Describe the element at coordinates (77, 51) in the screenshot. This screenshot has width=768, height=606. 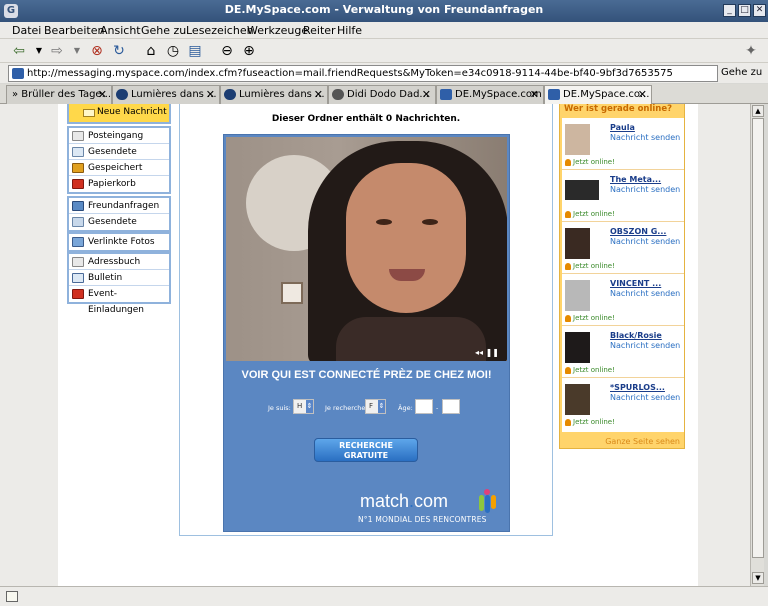
I see `forward-dropdown-icon: ▼` at that location.